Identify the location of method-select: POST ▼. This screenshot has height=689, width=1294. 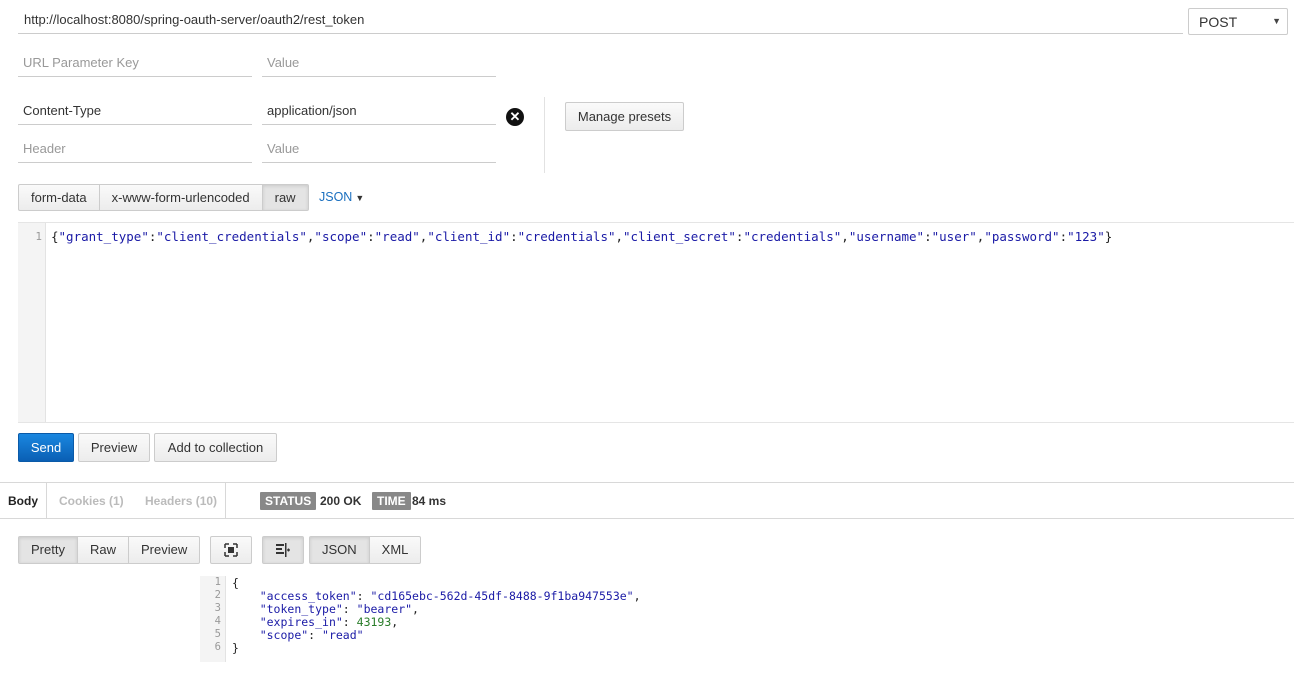
(1238, 21).